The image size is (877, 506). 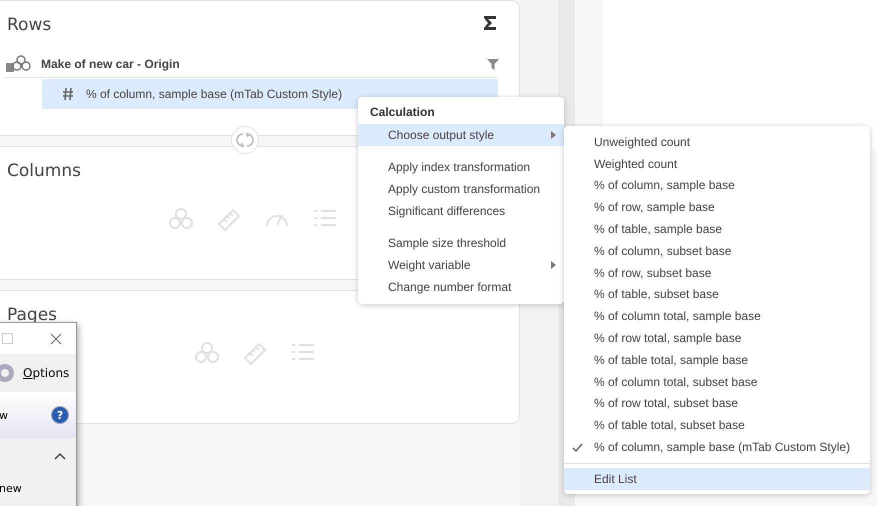 What do you see at coordinates (461, 211) in the screenshot?
I see `menu-item: Significant differences` at bounding box center [461, 211].